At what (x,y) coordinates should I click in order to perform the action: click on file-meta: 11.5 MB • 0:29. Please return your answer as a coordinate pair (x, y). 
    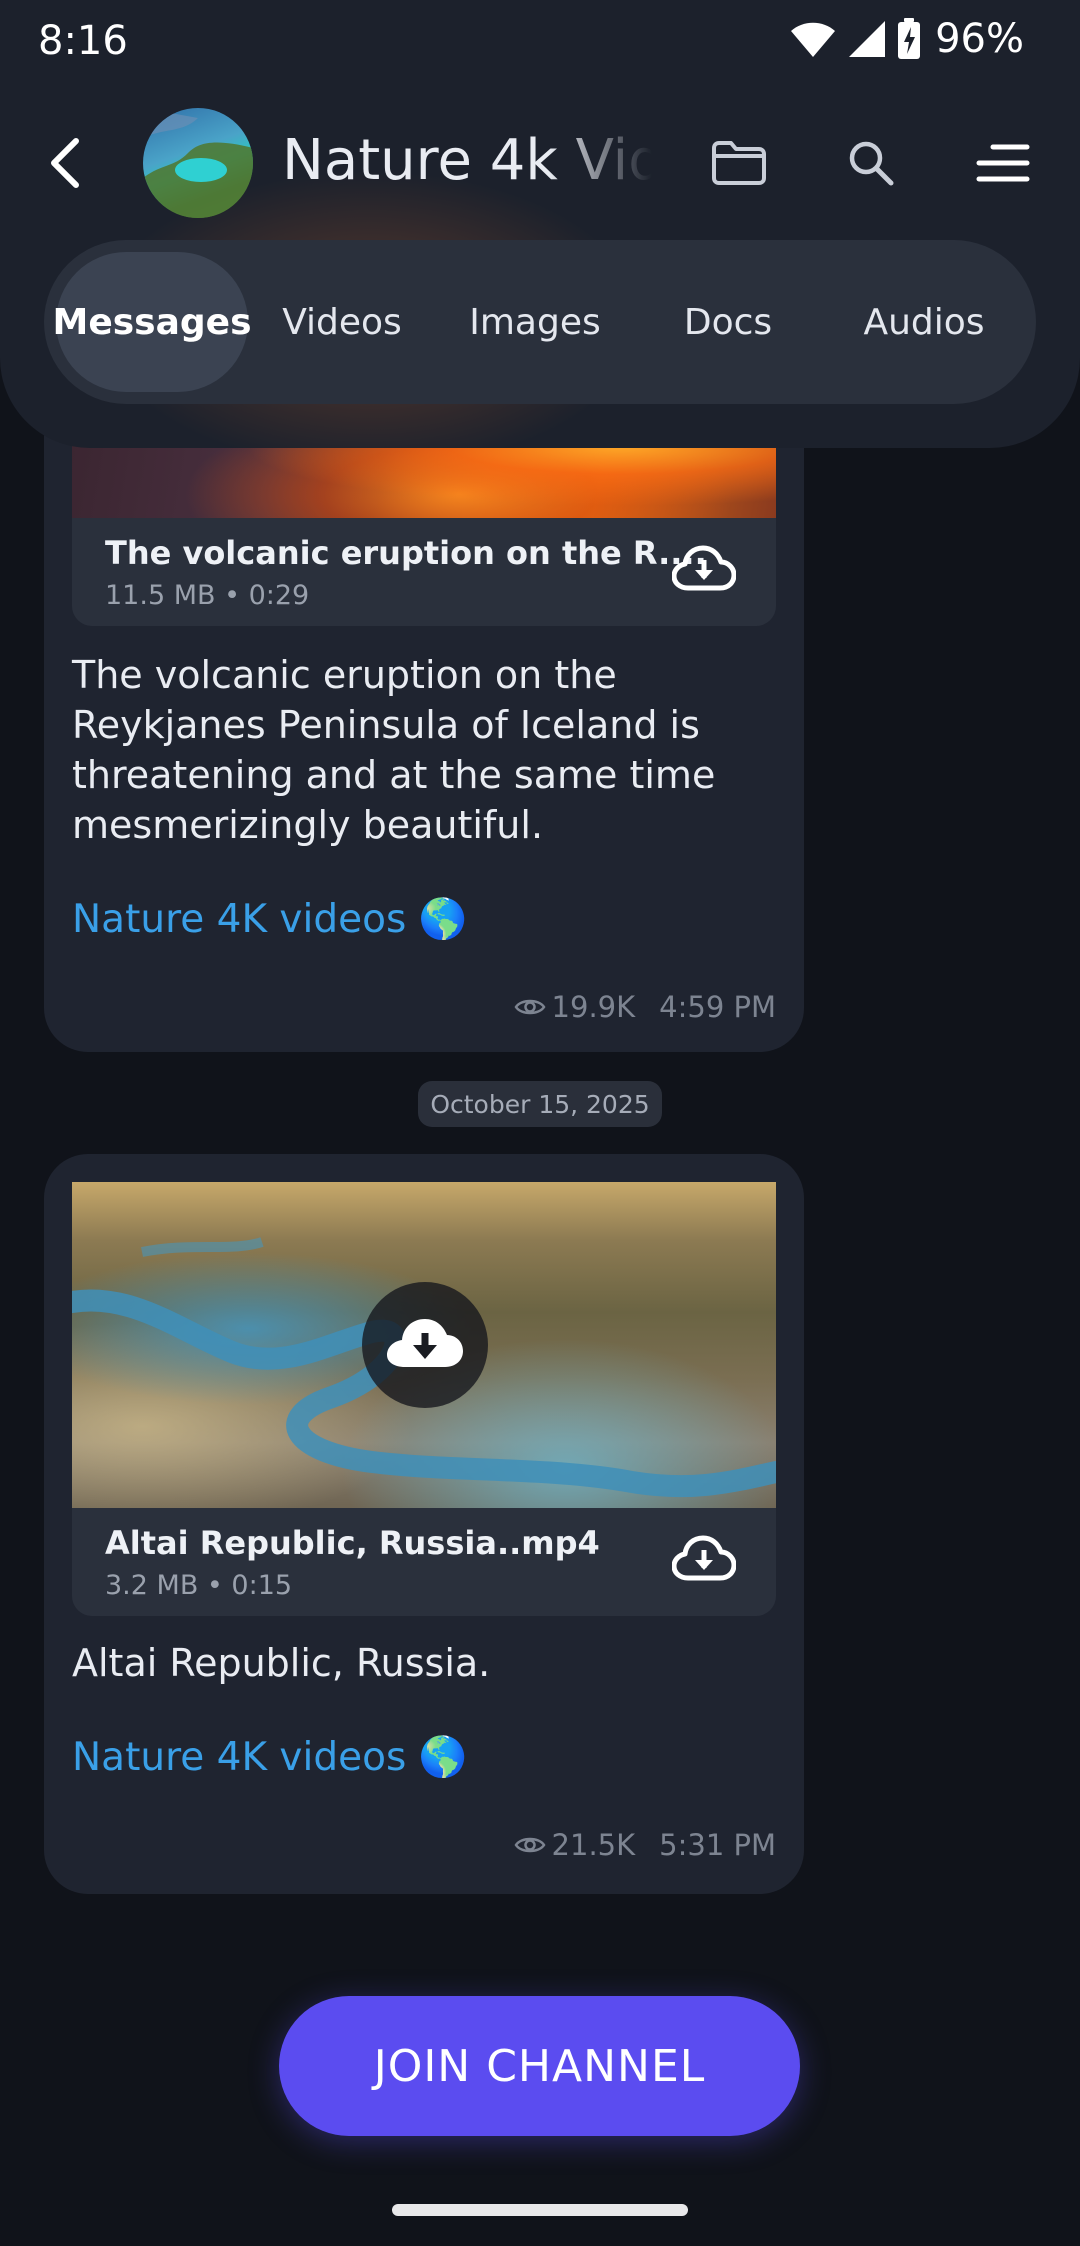
    Looking at the image, I should click on (207, 595).